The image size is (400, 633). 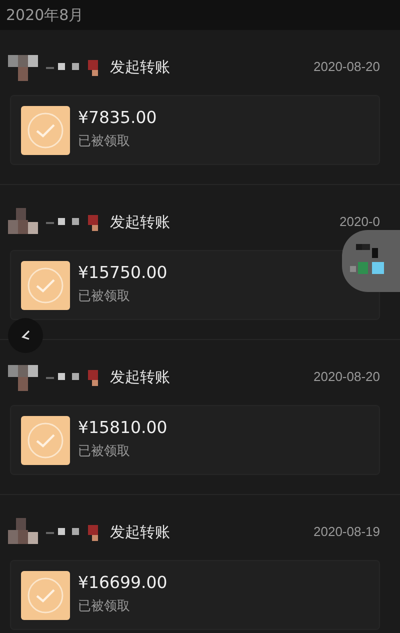 What do you see at coordinates (195, 440) in the screenshot?
I see `transfer-card: ¥15810.00 已被领取` at bounding box center [195, 440].